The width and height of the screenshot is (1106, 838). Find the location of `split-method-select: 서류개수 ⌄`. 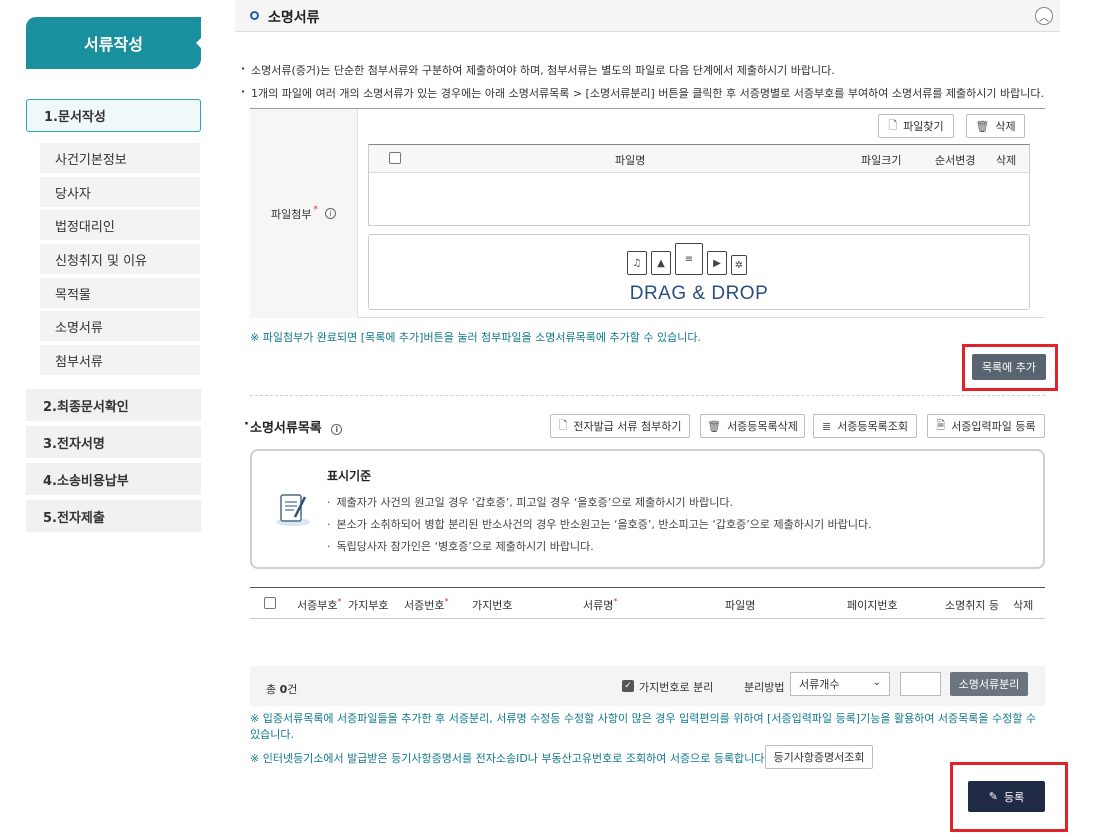

split-method-select: 서류개수 ⌄ is located at coordinates (840, 684).